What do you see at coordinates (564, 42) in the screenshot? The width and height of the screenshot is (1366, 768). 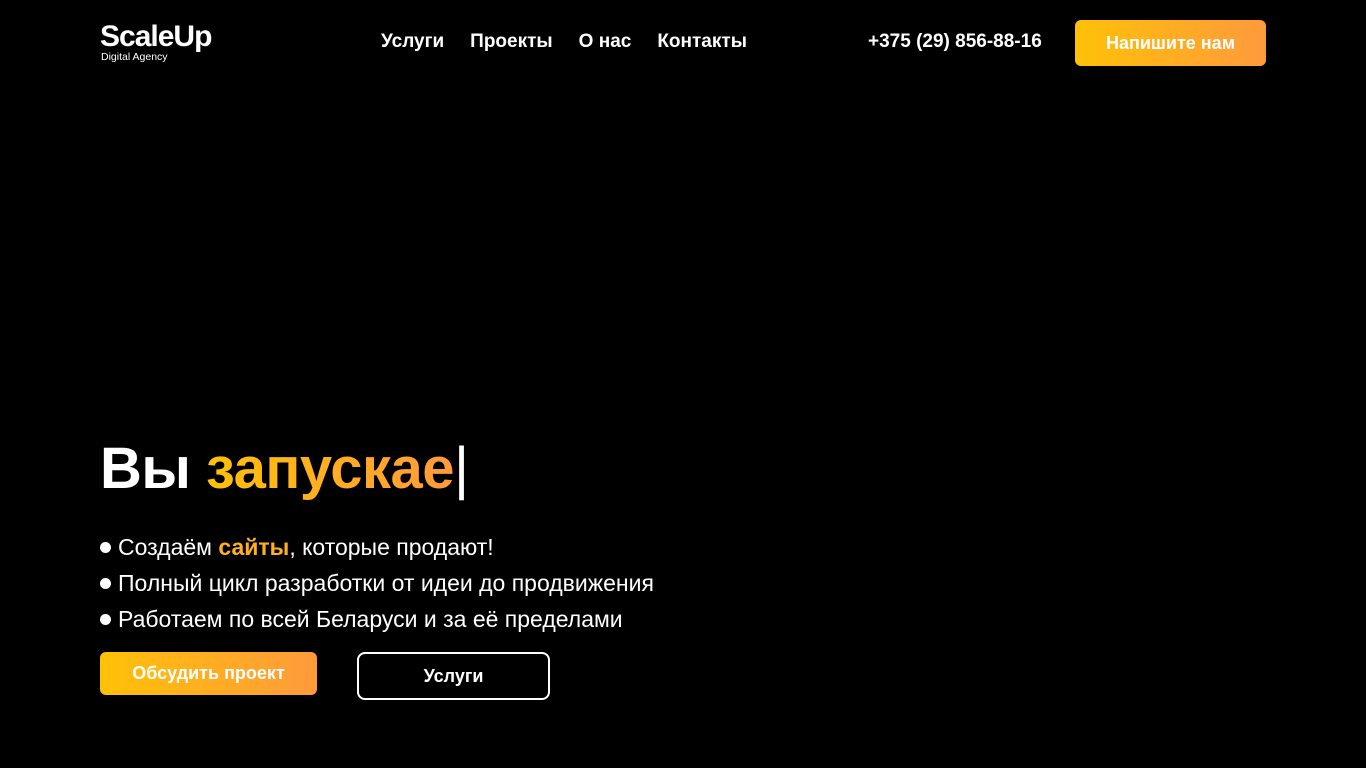 I see `main-nav: Услуги Проекты О нас Контакты` at bounding box center [564, 42].